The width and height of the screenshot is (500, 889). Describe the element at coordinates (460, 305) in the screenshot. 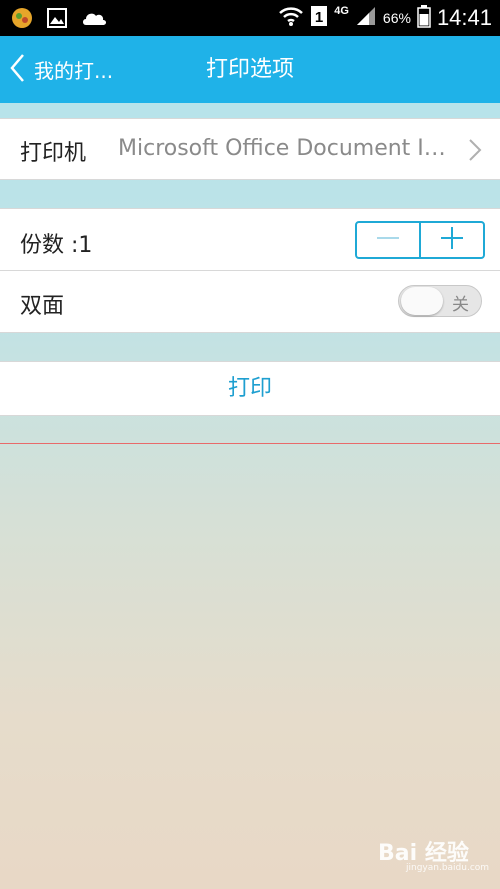

I see `toggle-state-label: 关` at that location.